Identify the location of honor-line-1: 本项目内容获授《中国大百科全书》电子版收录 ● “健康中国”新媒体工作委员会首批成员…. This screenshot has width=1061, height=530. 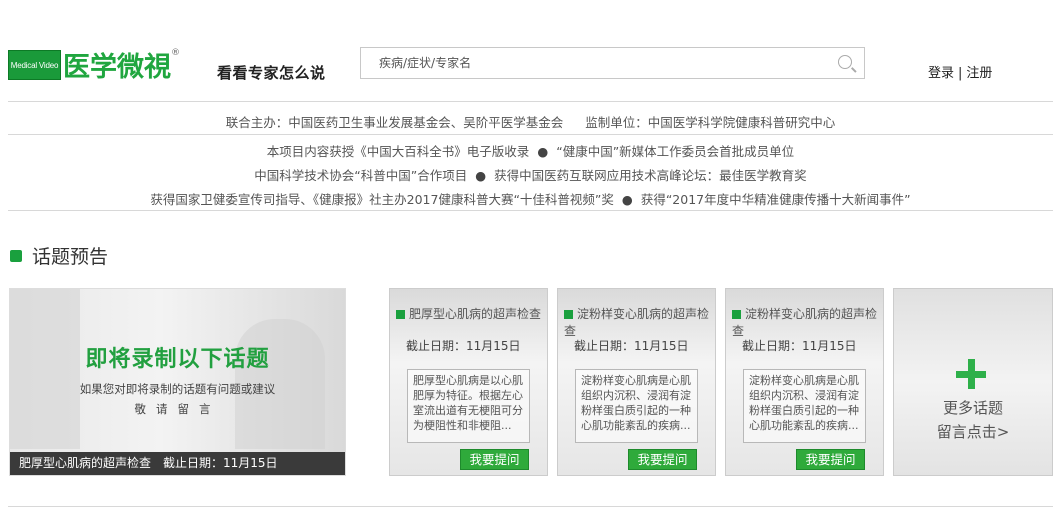
(530, 150).